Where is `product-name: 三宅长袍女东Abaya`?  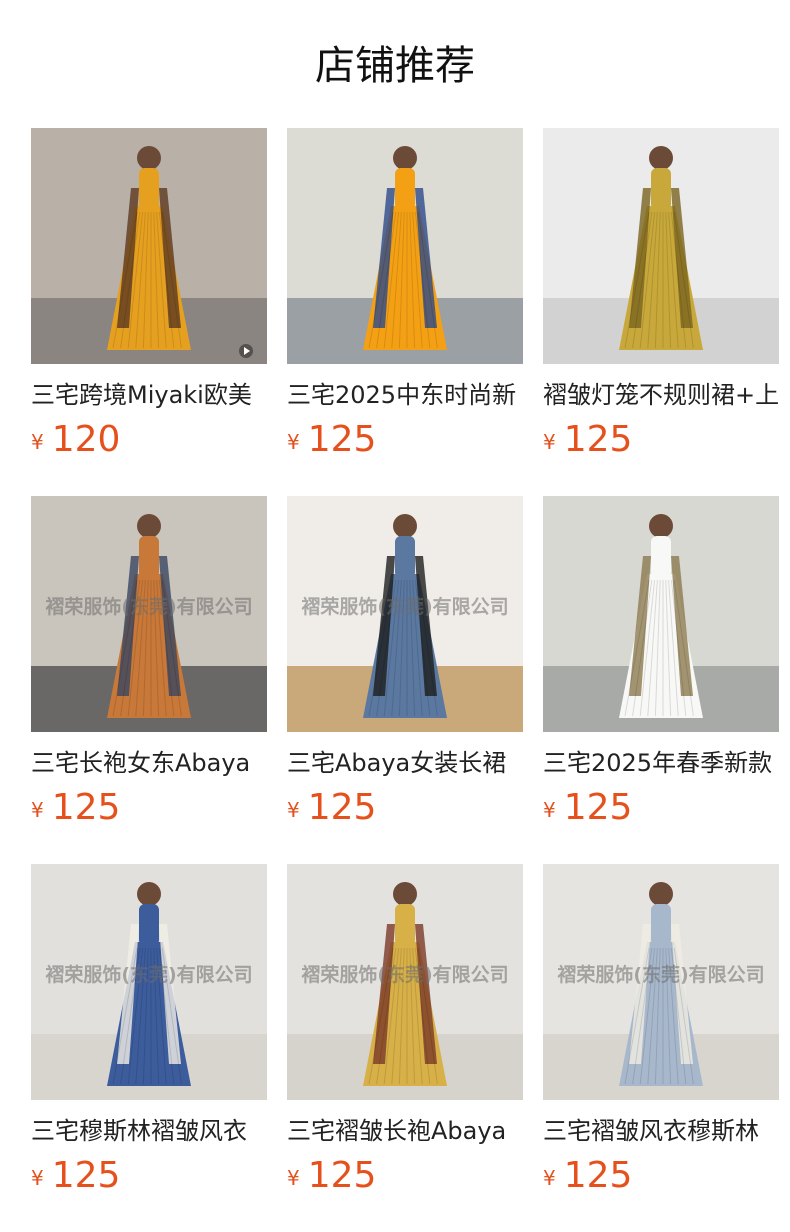
product-name: 三宅长袍女东Abaya is located at coordinates (149, 763).